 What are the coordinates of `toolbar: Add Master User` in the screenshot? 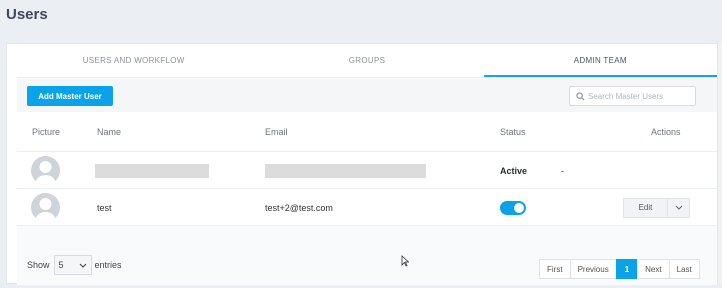 It's located at (367, 95).